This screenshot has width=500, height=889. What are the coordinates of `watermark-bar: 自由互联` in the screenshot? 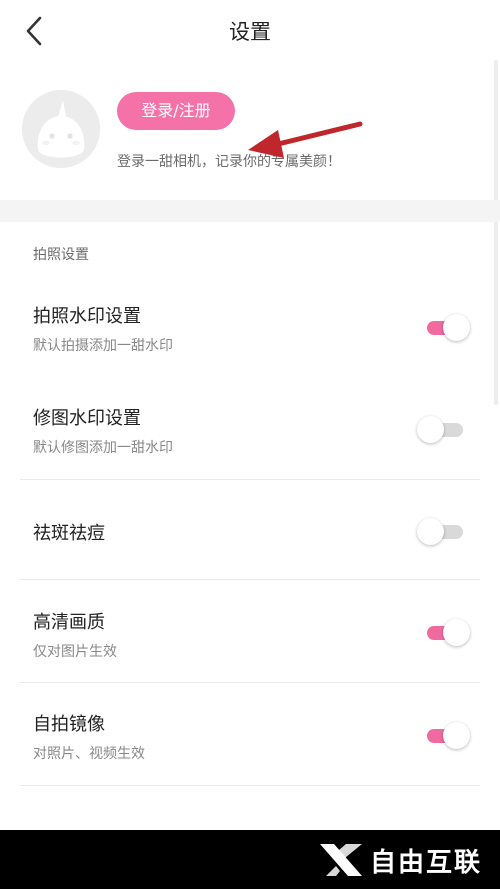 It's located at (250, 859).